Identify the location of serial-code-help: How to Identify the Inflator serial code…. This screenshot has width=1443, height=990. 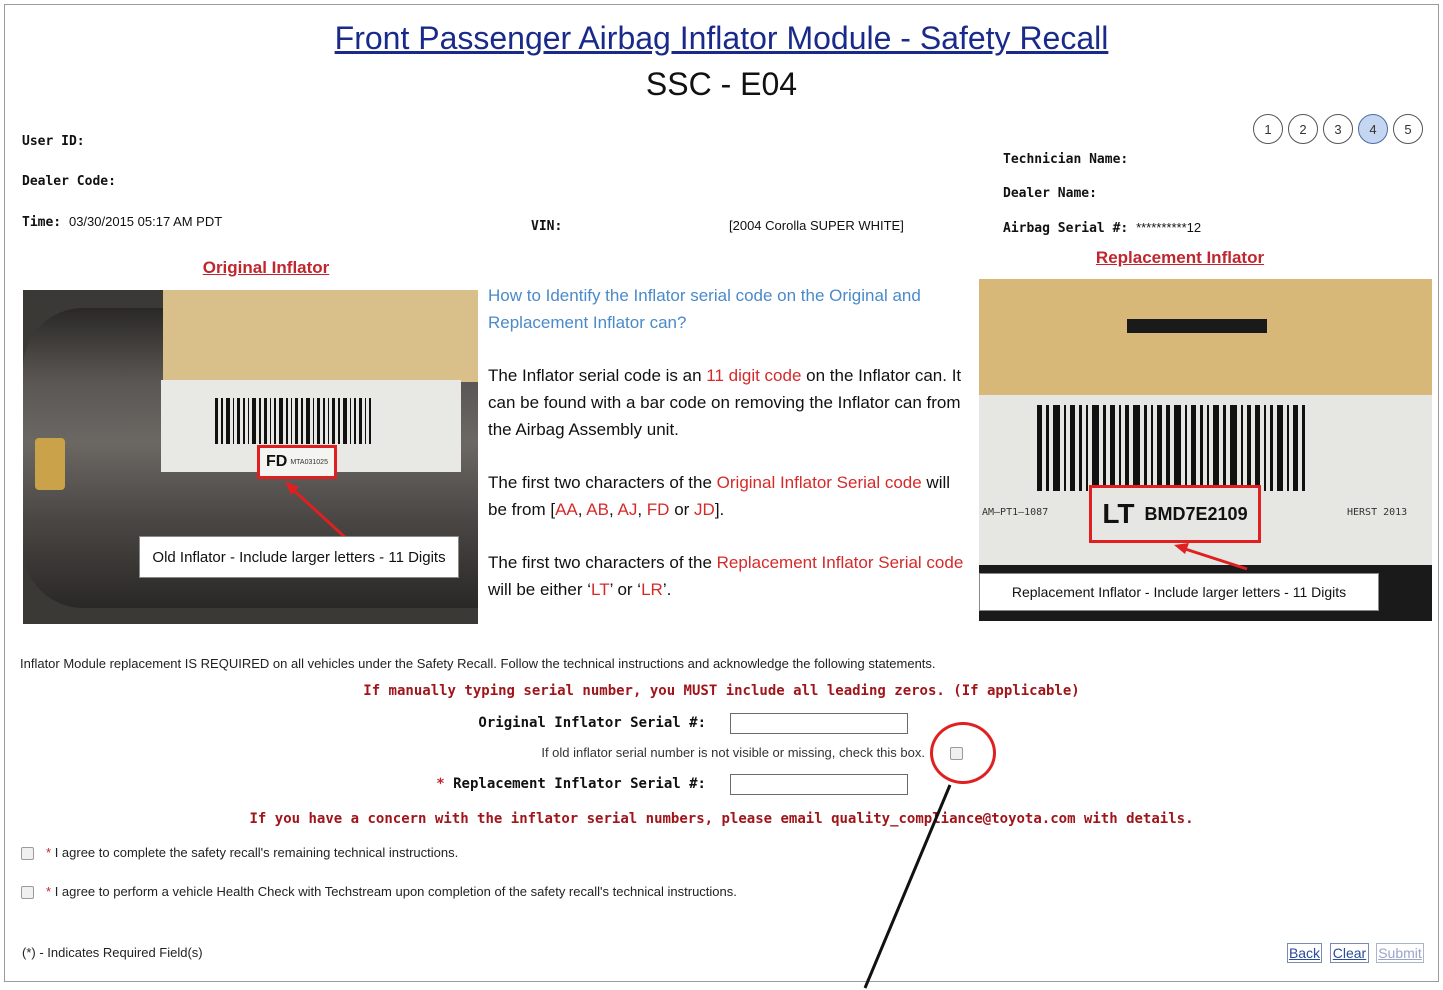
(728, 455).